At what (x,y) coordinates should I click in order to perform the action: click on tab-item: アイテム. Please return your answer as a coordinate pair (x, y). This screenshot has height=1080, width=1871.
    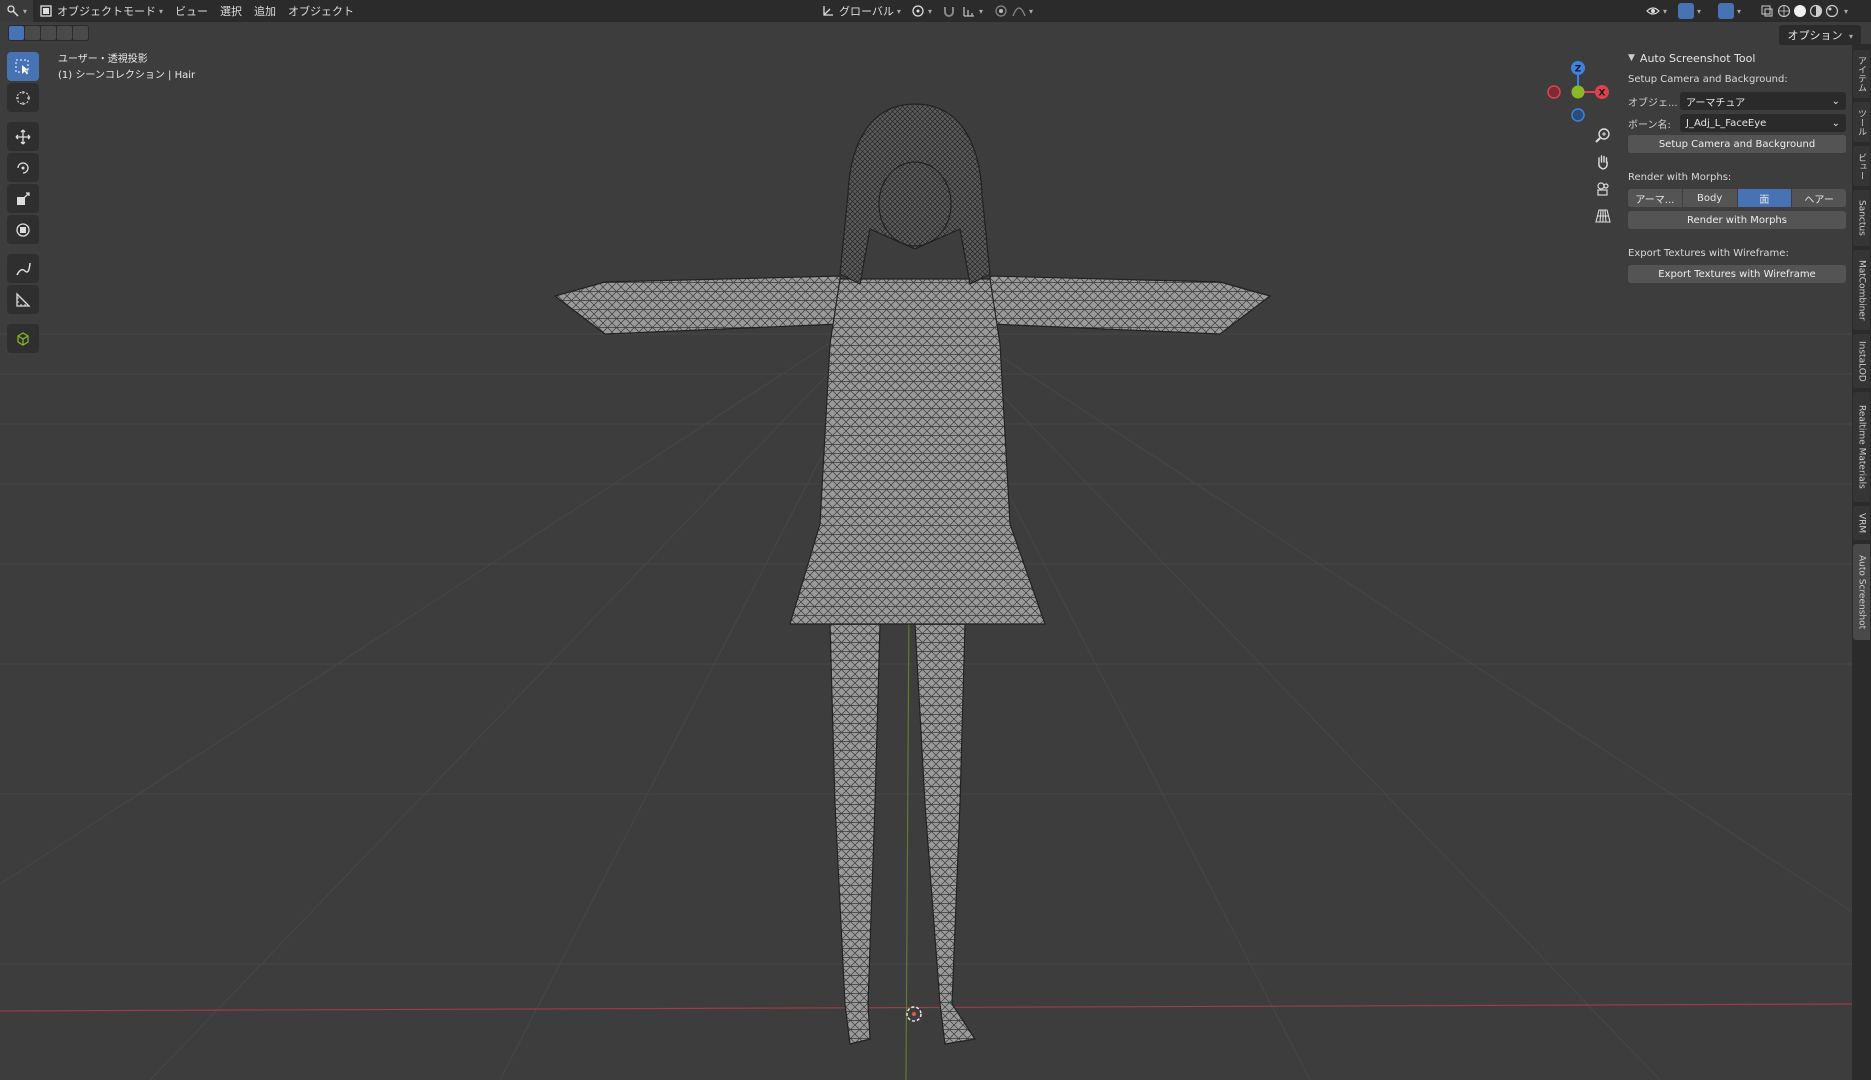
    Looking at the image, I should click on (1861, 74).